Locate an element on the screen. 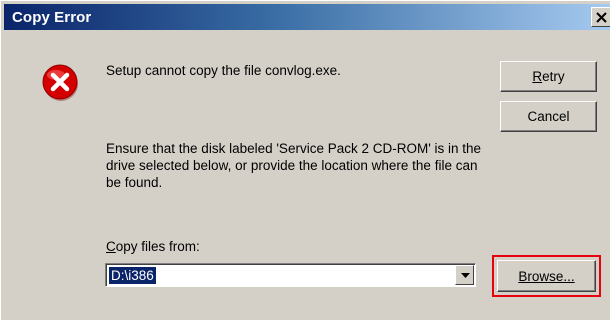 This screenshot has height=320, width=610. close-button is located at coordinates (600, 17).